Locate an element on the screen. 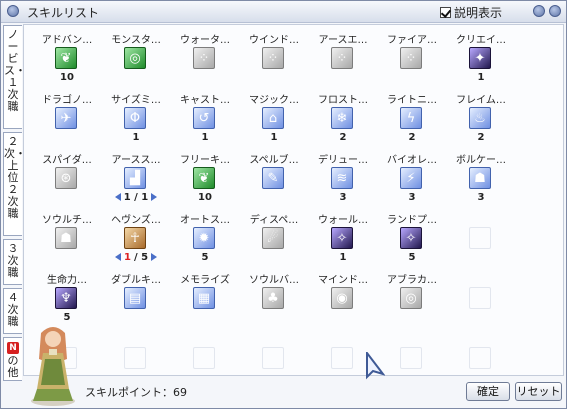 Image resolution: width=567 pixels, height=409 pixels. skill-slot: マインド… ◉ is located at coordinates (343, 300).